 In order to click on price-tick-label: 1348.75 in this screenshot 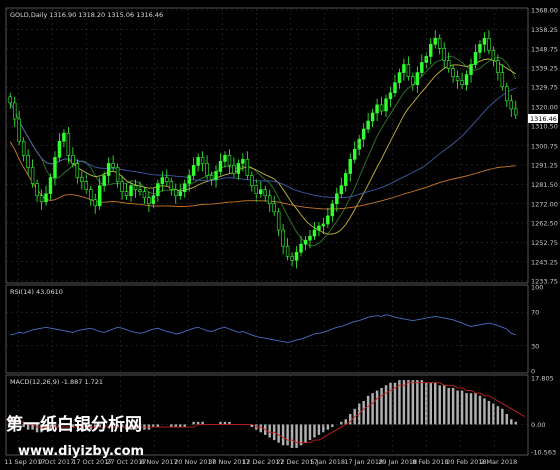, I will do `click(544, 49)`.